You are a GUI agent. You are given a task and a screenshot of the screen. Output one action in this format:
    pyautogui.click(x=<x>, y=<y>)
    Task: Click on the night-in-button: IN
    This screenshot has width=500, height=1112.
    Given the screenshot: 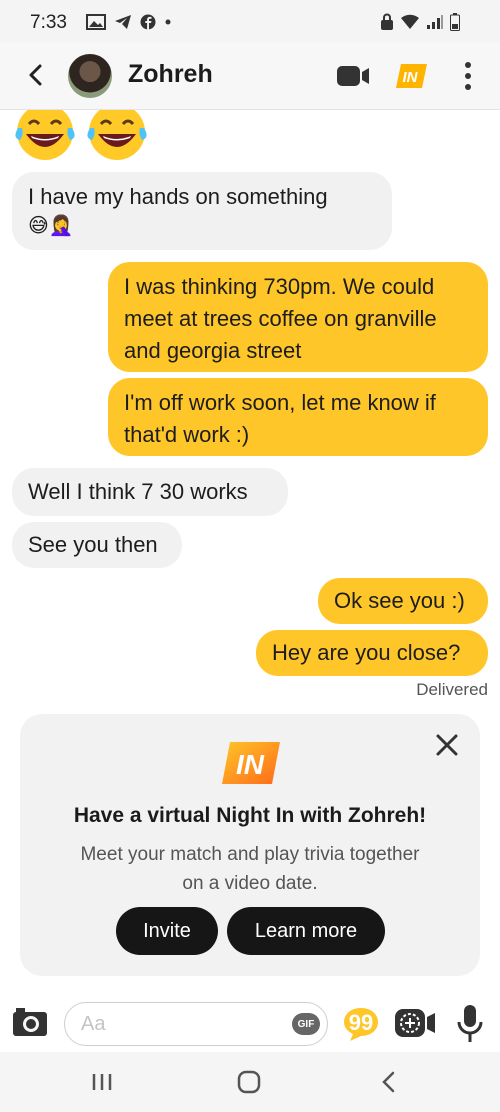 What is the action you would take?
    pyautogui.click(x=412, y=76)
    